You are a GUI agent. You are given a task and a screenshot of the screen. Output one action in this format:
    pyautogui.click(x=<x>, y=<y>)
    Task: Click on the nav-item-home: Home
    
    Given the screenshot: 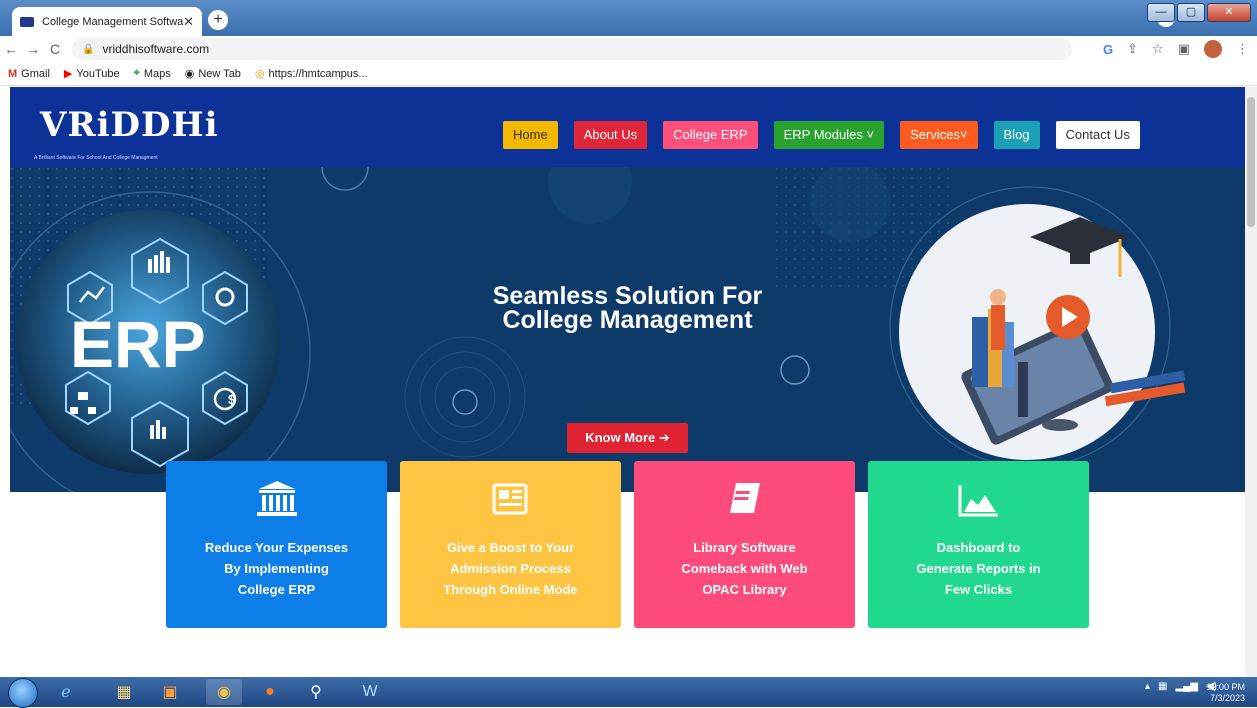 What is the action you would take?
    pyautogui.click(x=530, y=135)
    